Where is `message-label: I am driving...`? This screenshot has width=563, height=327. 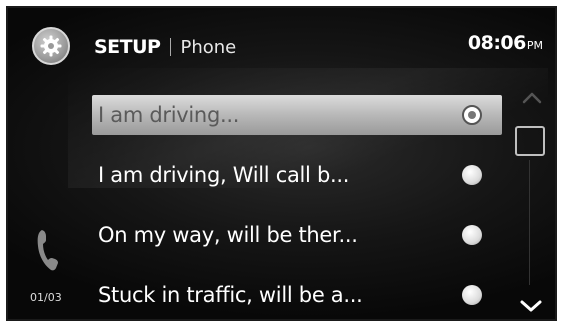 message-label: I am driving... is located at coordinates (169, 115).